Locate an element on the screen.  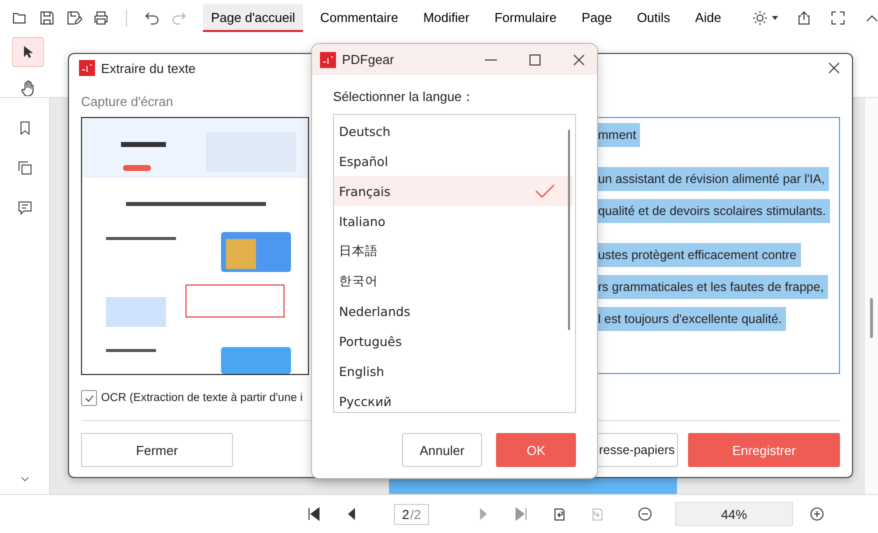
language-item: 한국어 is located at coordinates (454, 281).